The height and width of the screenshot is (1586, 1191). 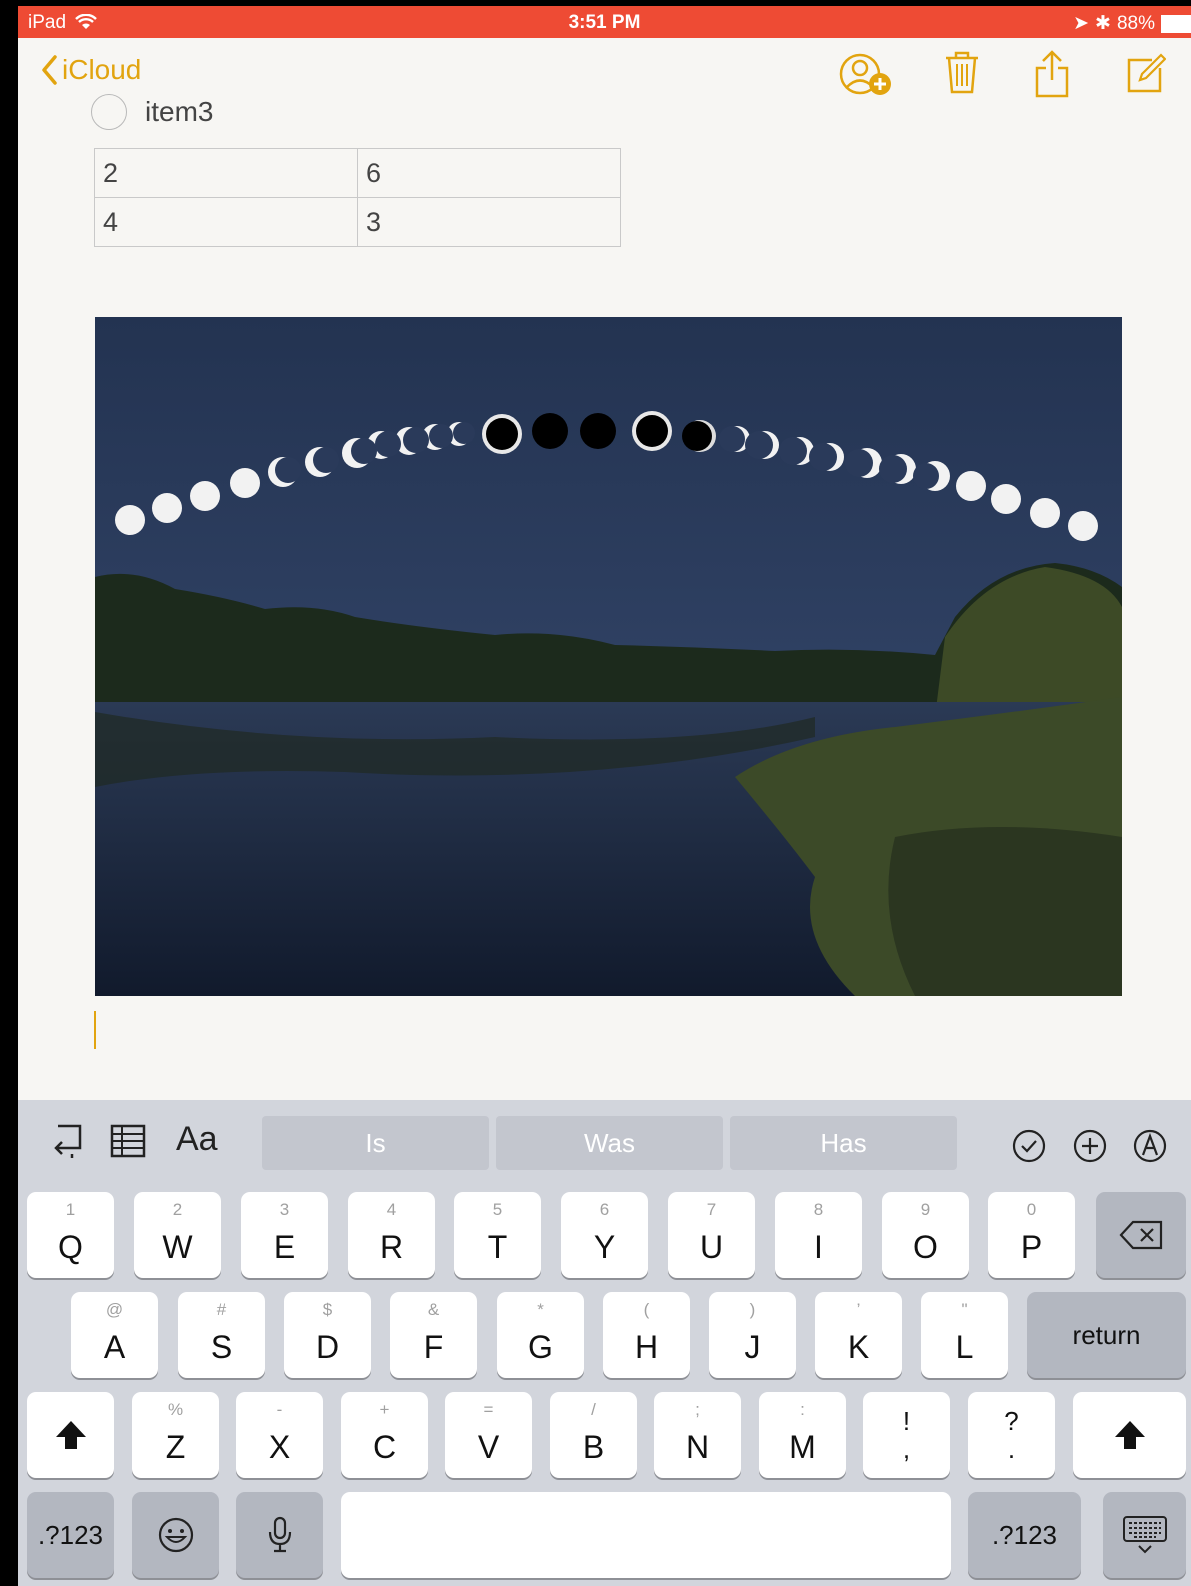 I want to click on add-circle-icon, so click(x=1090, y=1146).